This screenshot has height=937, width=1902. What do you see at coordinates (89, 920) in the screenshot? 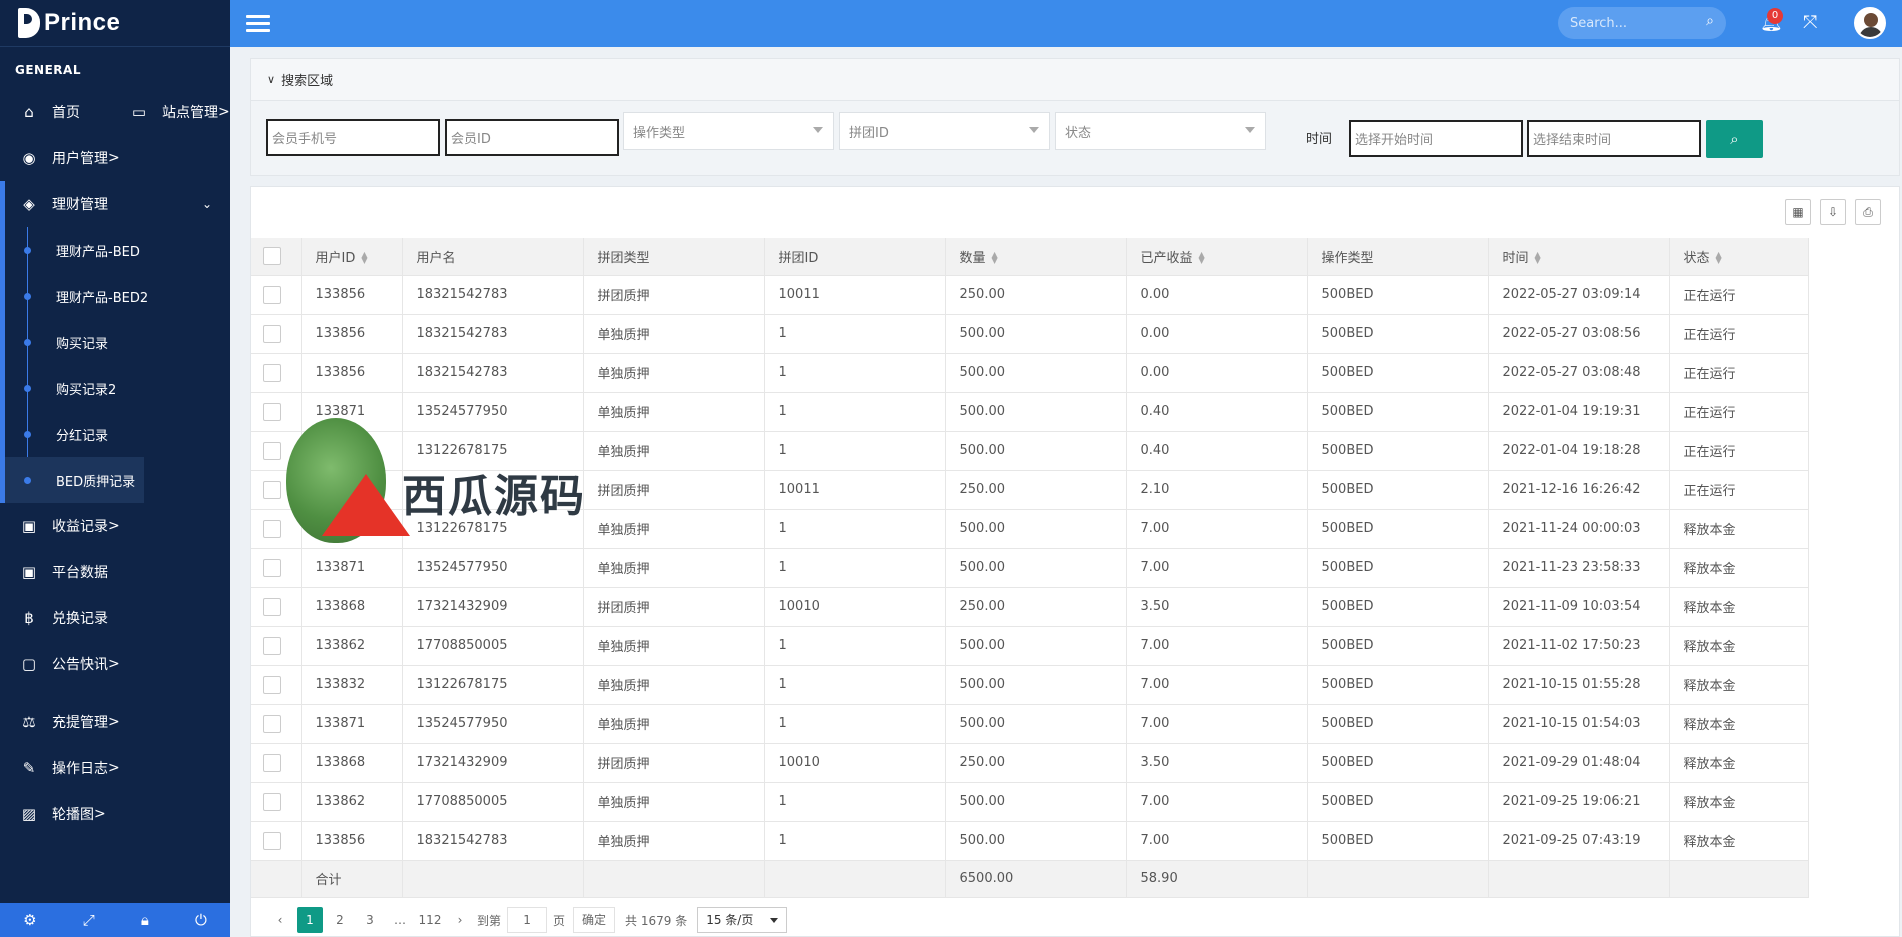
I see `expand-icon: ⤢` at bounding box center [89, 920].